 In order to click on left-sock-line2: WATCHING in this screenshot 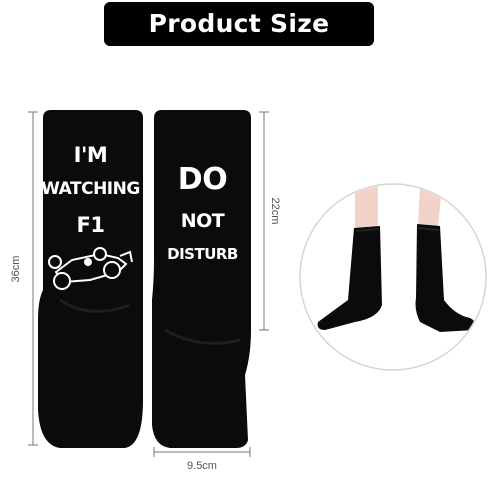, I will do `click(90, 189)`.